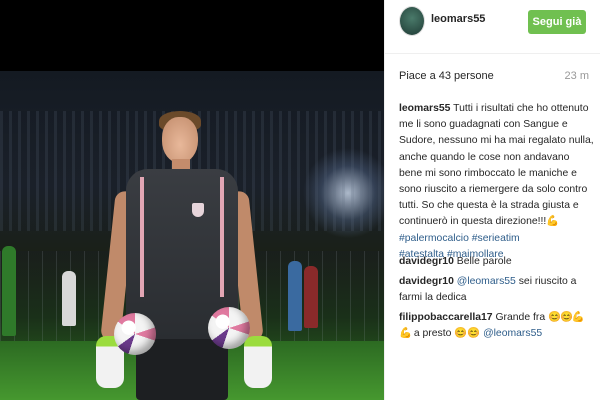 Image resolution: width=600 pixels, height=400 pixels. What do you see at coordinates (412, 21) in the screenshot?
I see `avatar` at bounding box center [412, 21].